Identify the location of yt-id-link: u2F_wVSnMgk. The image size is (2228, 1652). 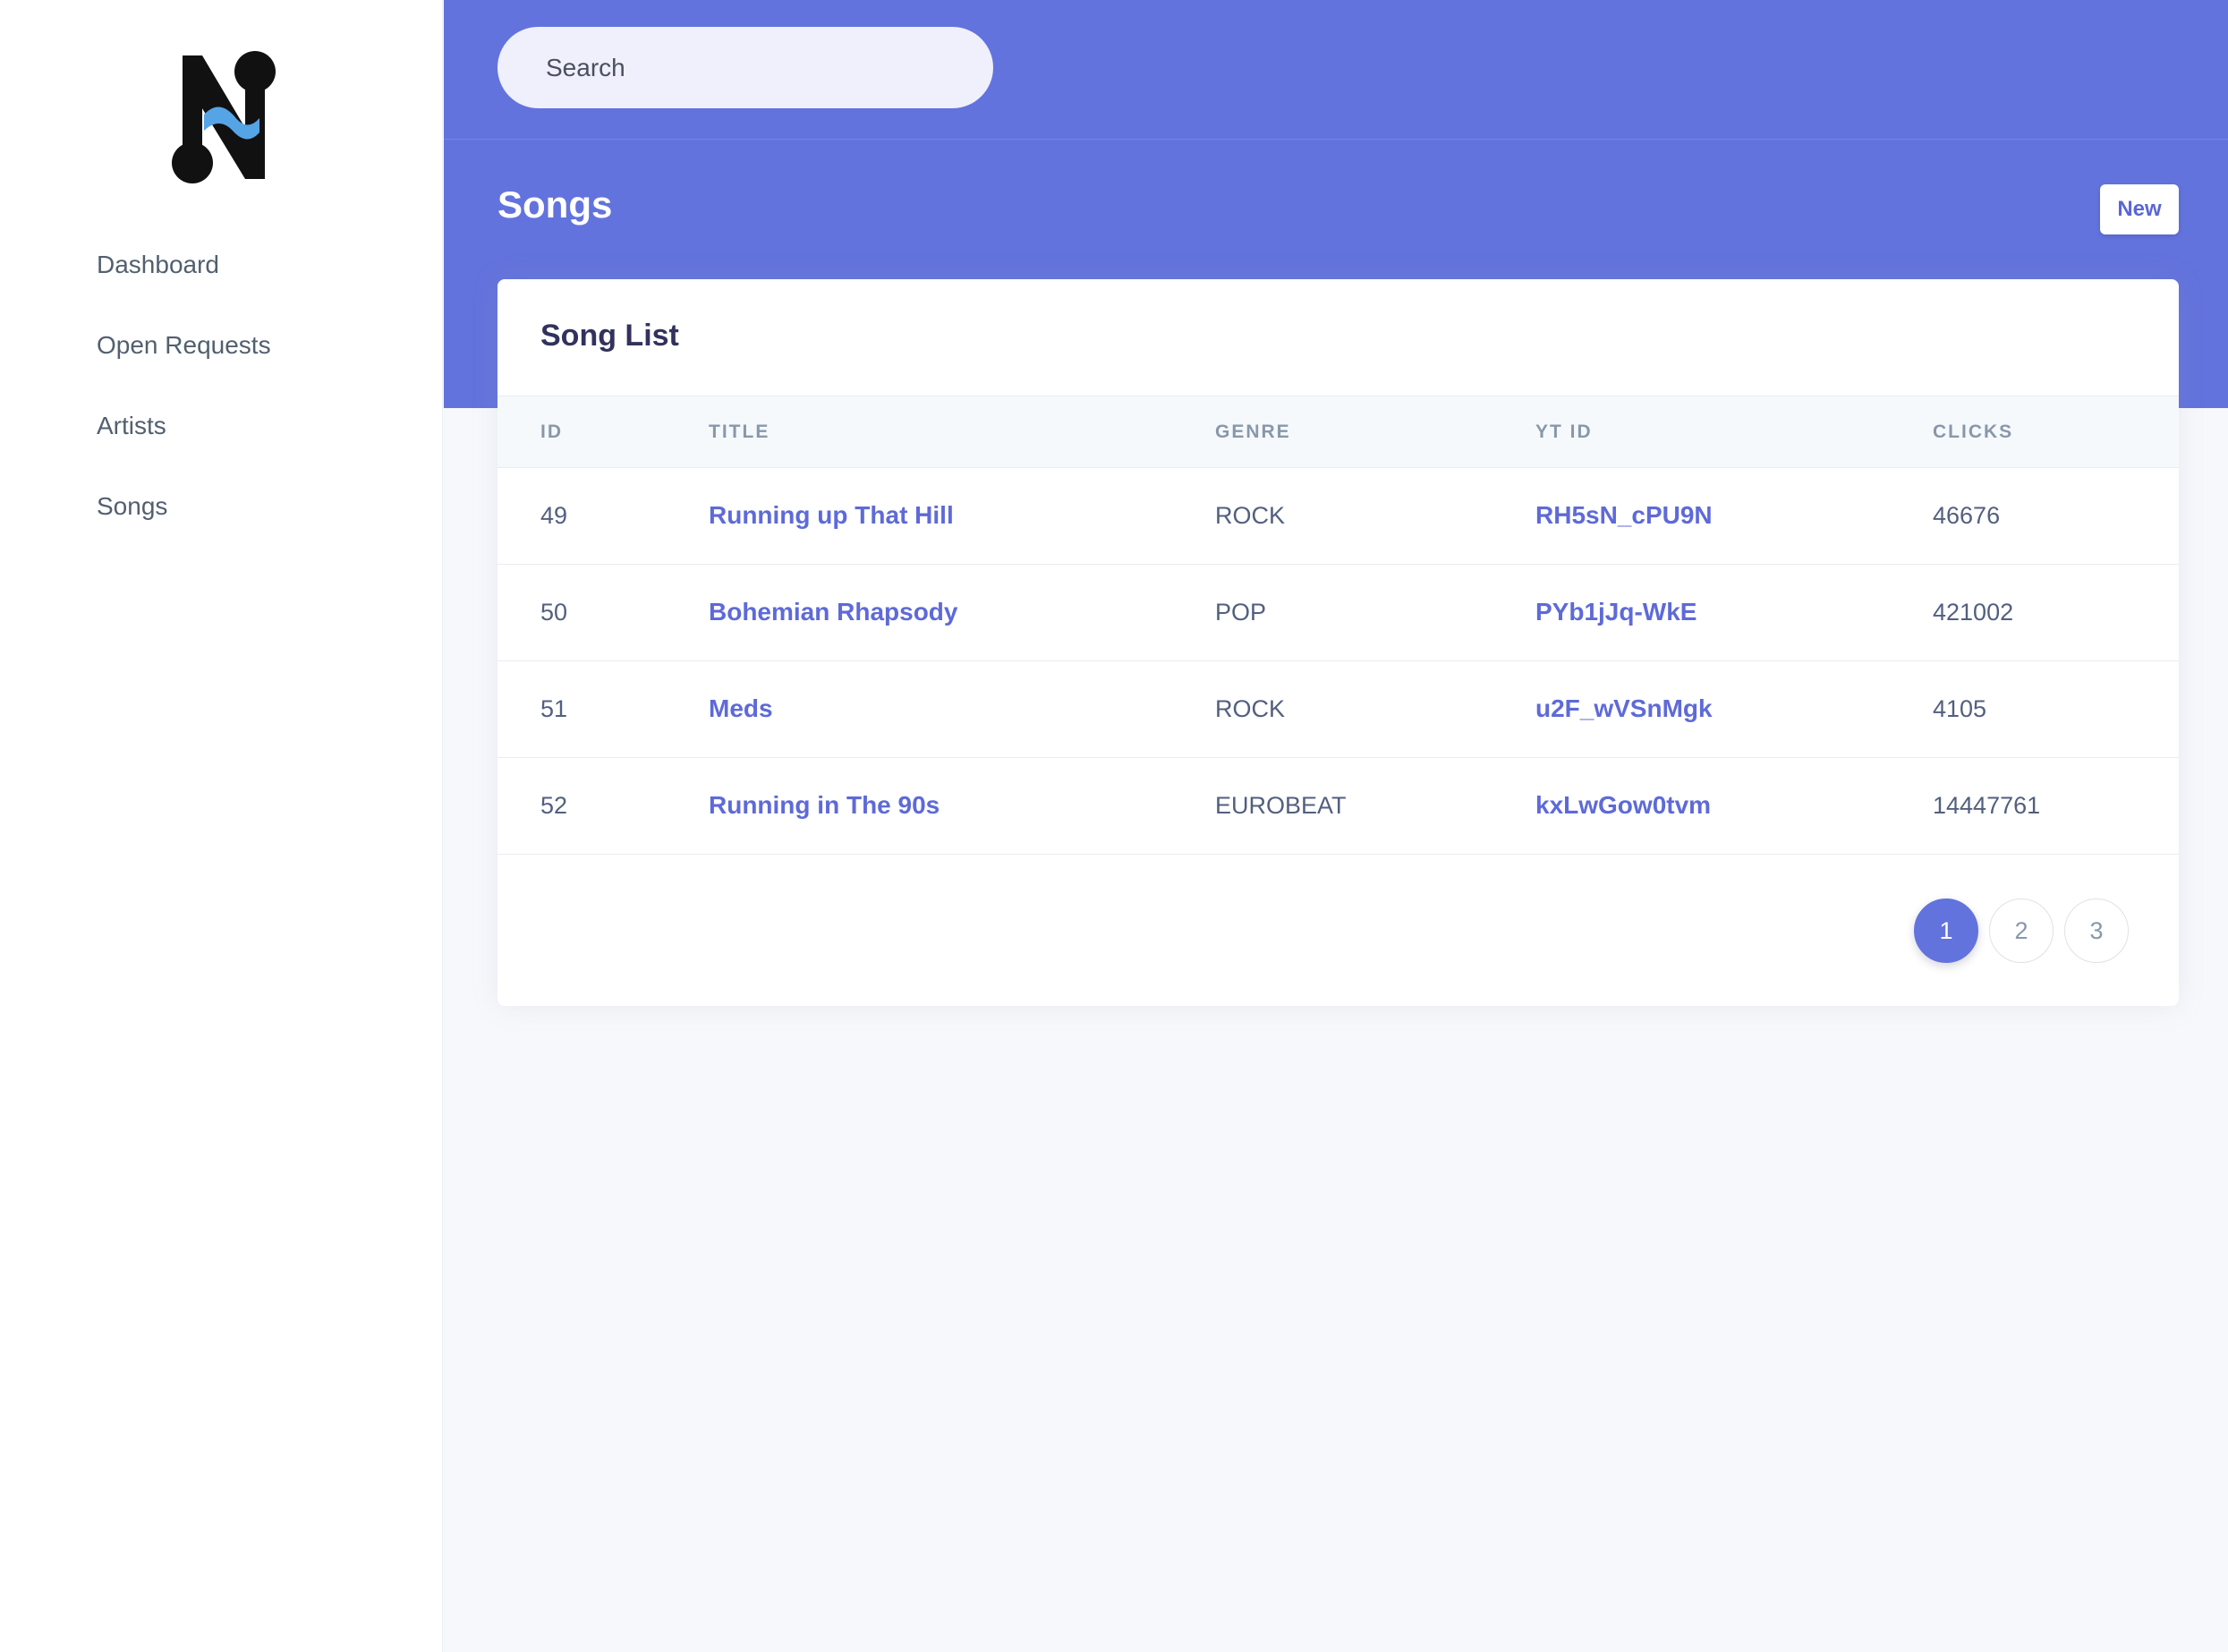
(1624, 708).